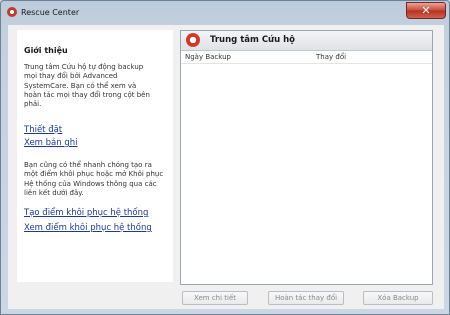  What do you see at coordinates (331, 57) in the screenshot?
I see `column-header-changes: Thay đổi` at bounding box center [331, 57].